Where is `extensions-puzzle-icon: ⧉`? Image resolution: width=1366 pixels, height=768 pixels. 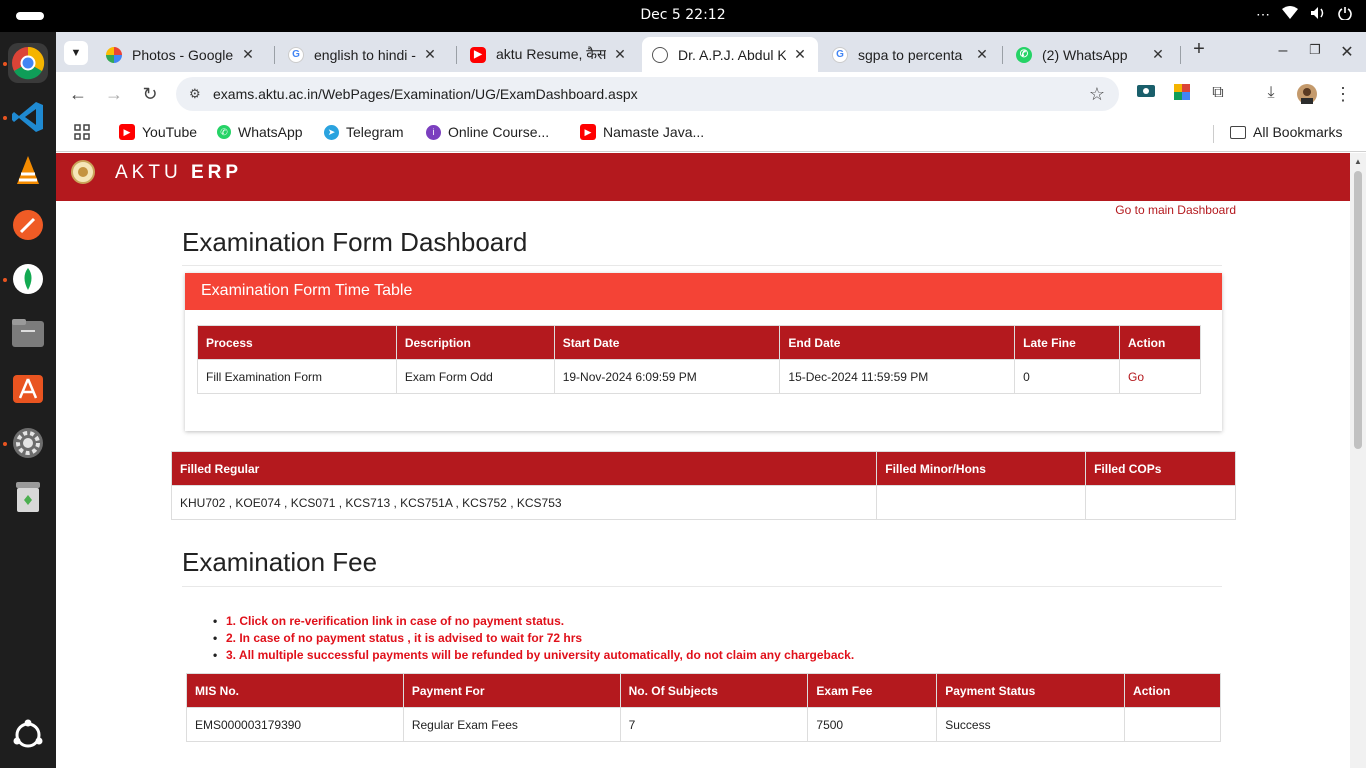
extensions-puzzle-icon: ⧉ is located at coordinates (1218, 94).